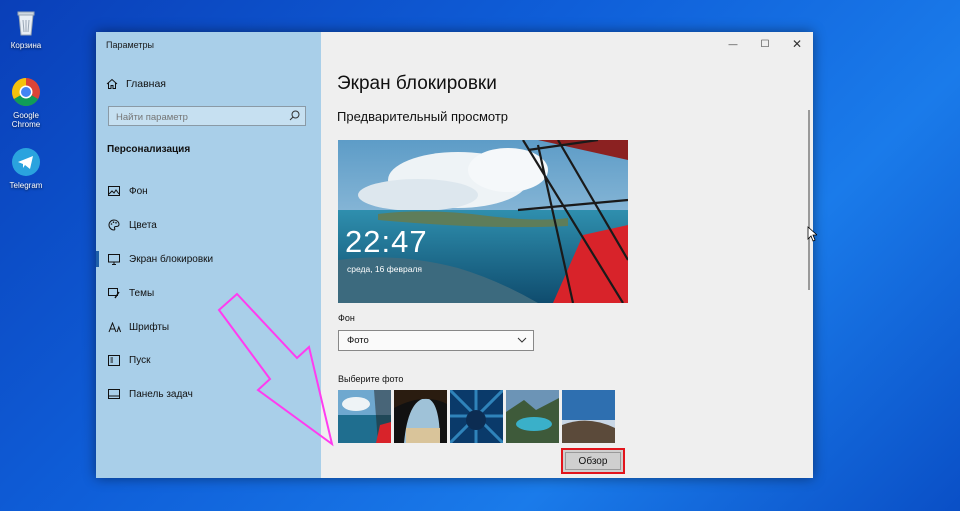 This screenshot has width=960, height=511. What do you see at coordinates (26, 120) in the screenshot?
I see `desktop-icon-label: Google Chrome` at bounding box center [26, 120].